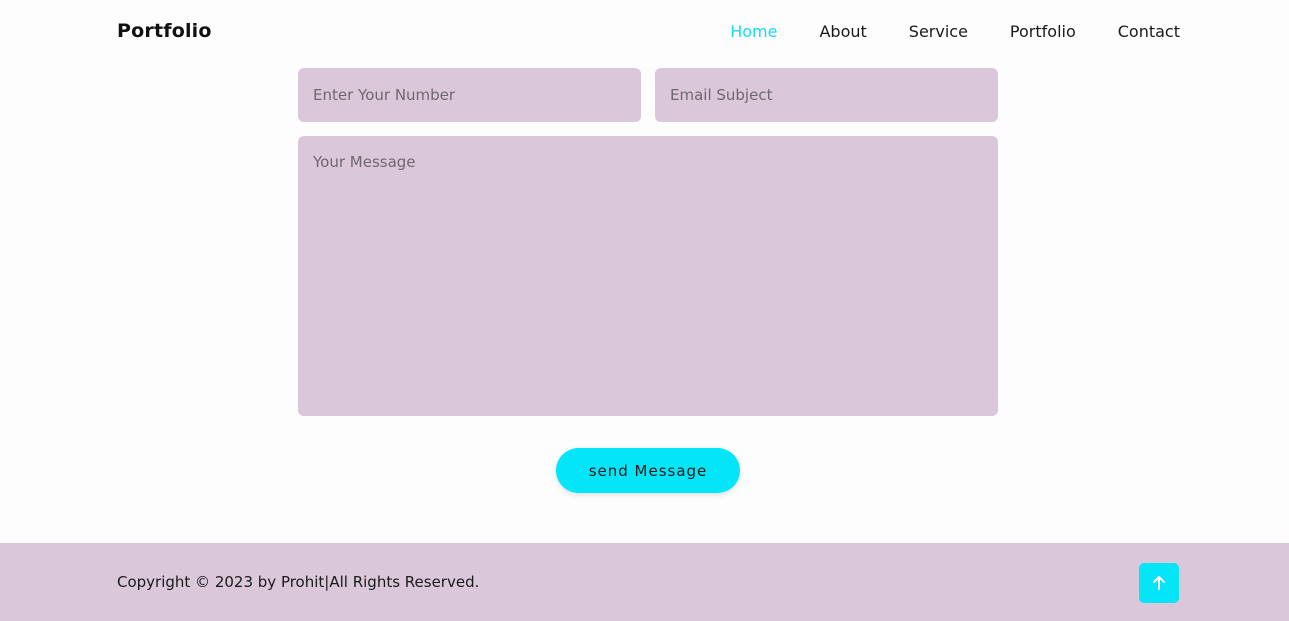  I want to click on phone-number-input, so click(469, 95).